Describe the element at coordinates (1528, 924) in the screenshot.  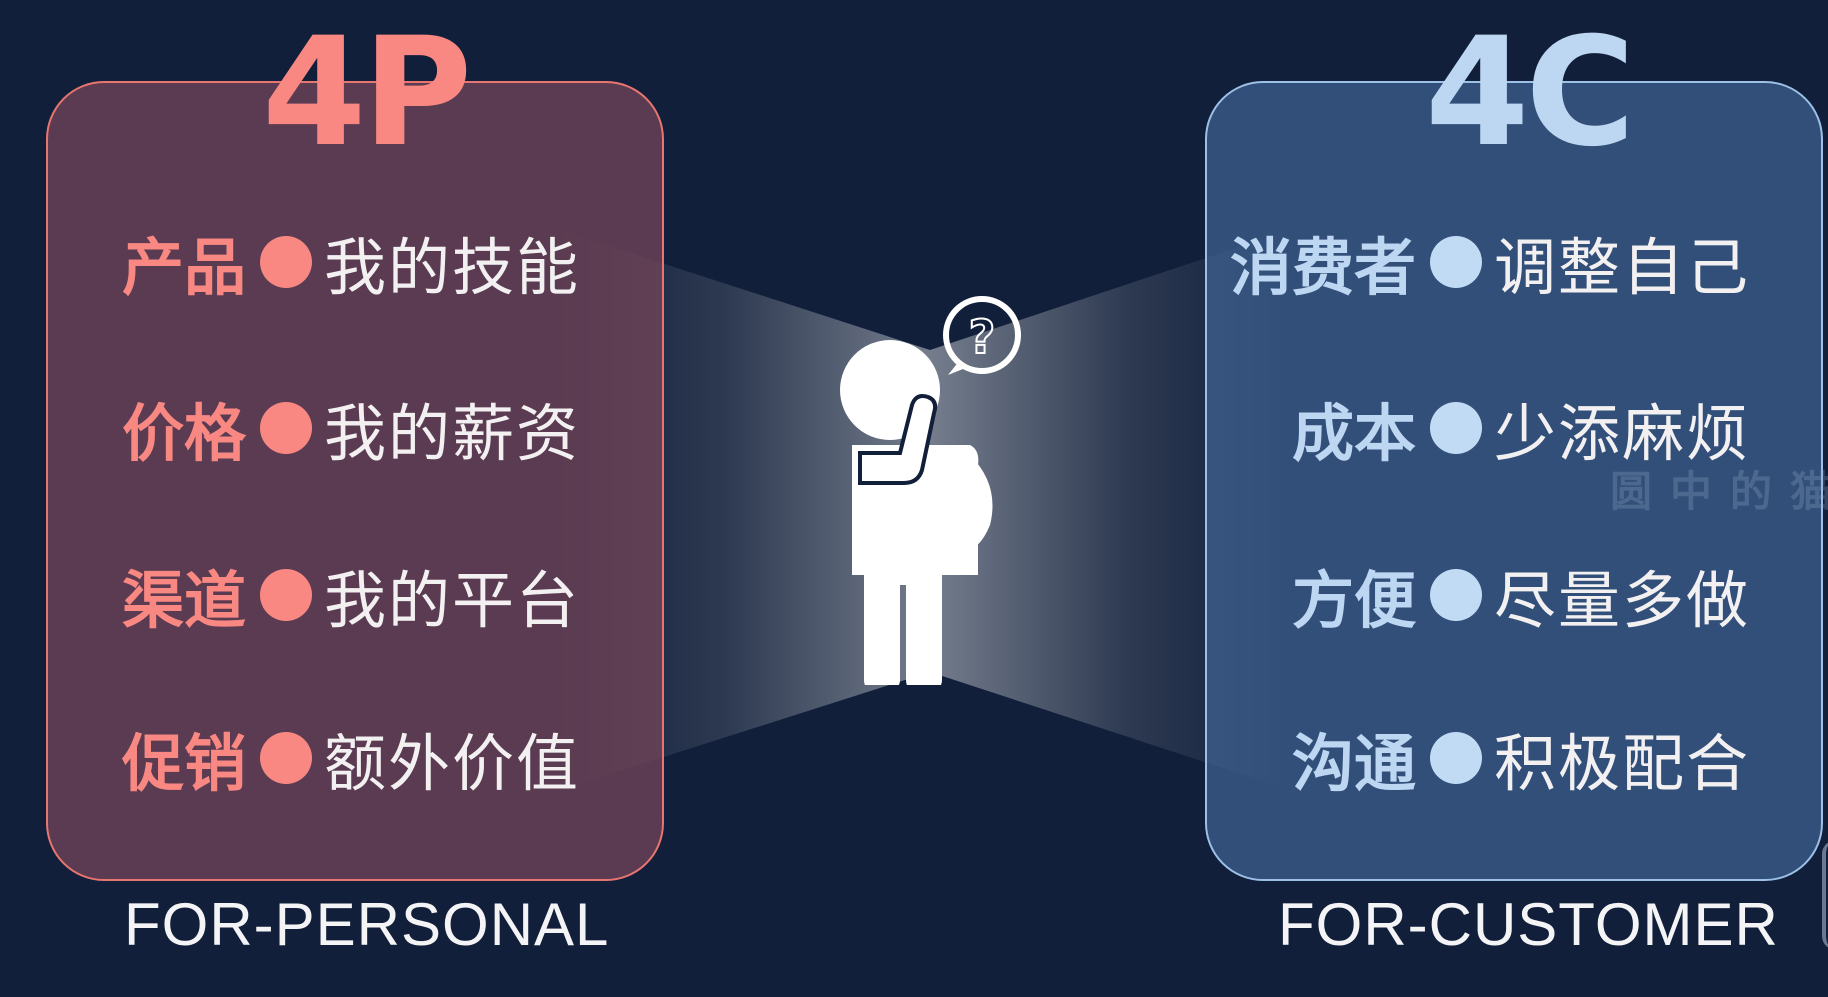
I see `right-subtitle: FOR-CUSTOMER` at that location.